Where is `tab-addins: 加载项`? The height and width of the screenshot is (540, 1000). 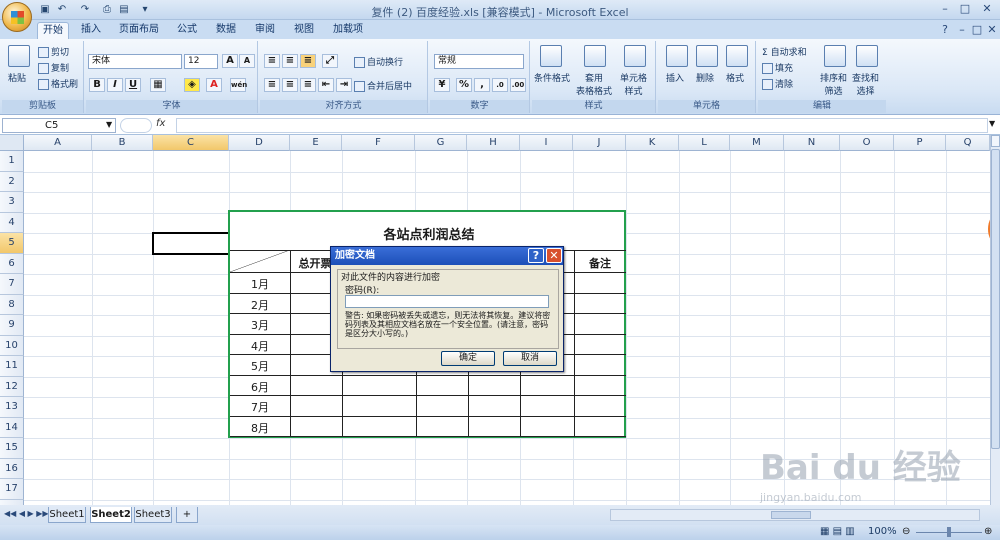
tab-addins: 加载项 is located at coordinates (348, 30).